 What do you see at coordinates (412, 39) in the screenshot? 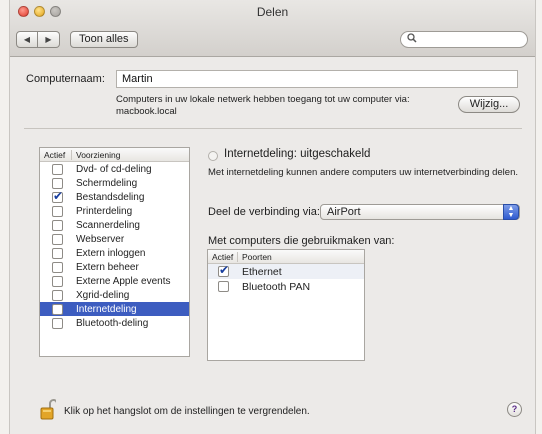
I see `search-icon` at bounding box center [412, 39].